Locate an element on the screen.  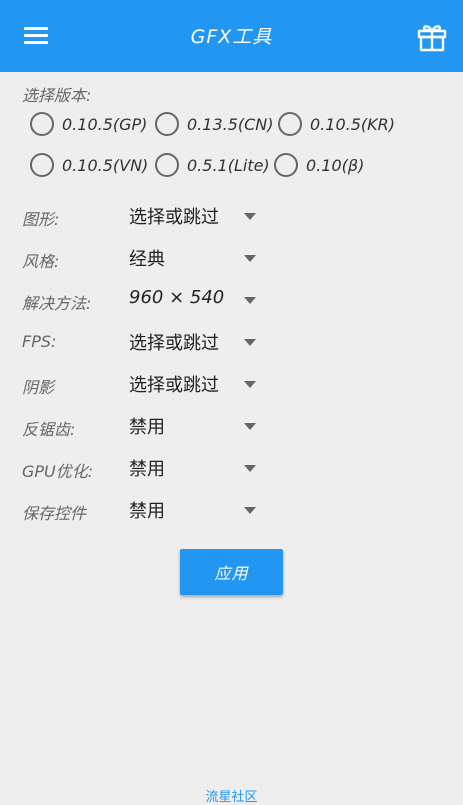
setting-row-gpu: GPU优化: 禁用 is located at coordinates (231, 468).